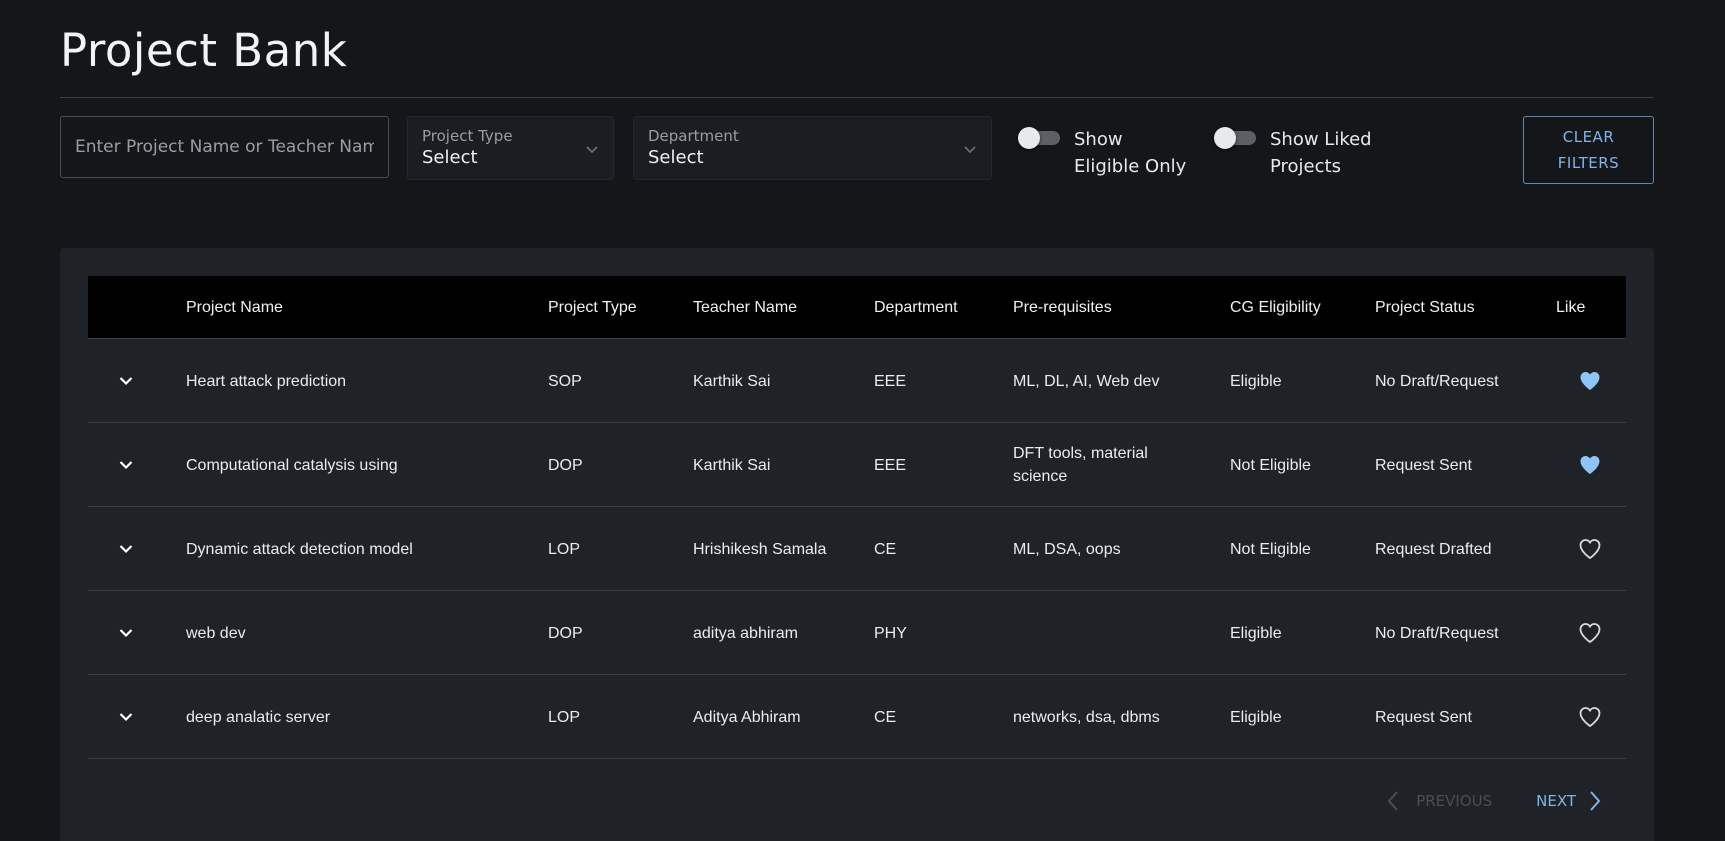 The height and width of the screenshot is (841, 1725). I want to click on show-liked-toggle: Show Liked Projects, so click(1301, 153).